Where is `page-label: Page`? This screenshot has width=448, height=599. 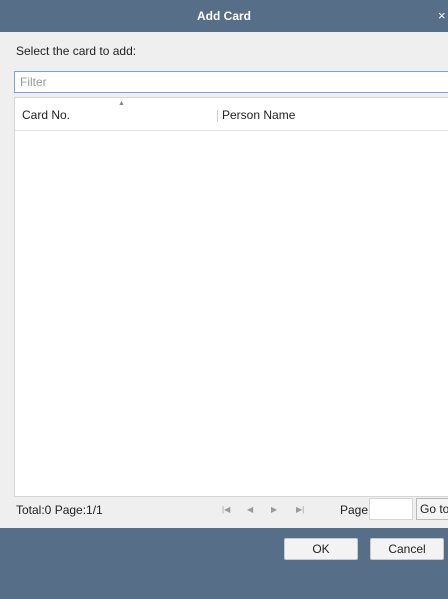 page-label: Page is located at coordinates (354, 510).